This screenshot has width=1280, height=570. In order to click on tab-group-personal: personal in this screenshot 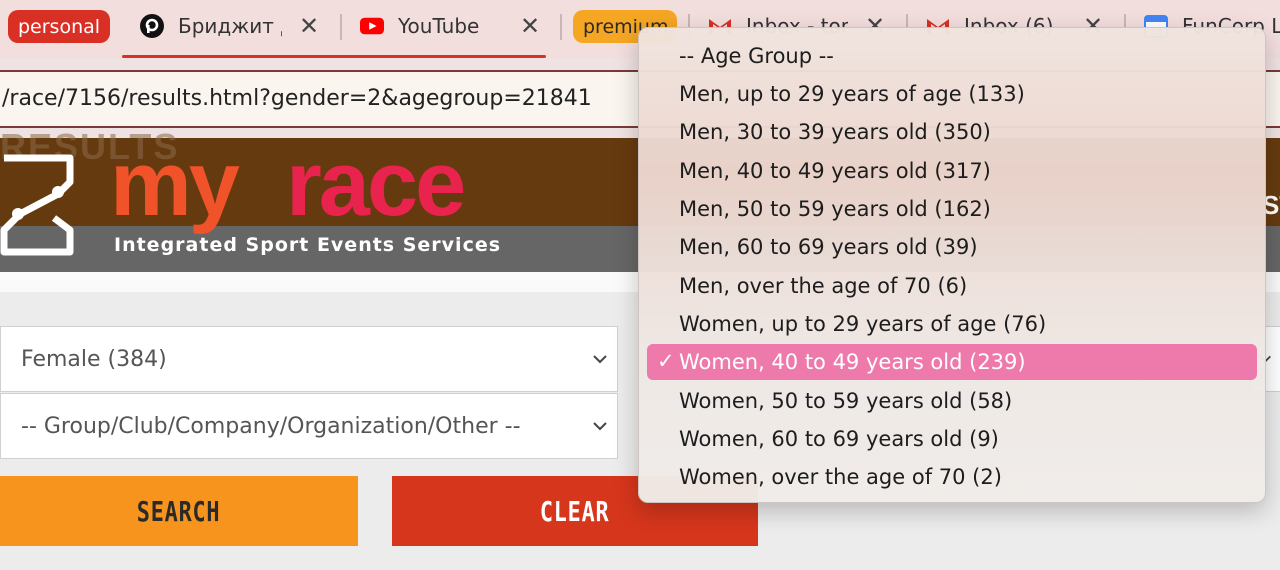, I will do `click(59, 26)`.